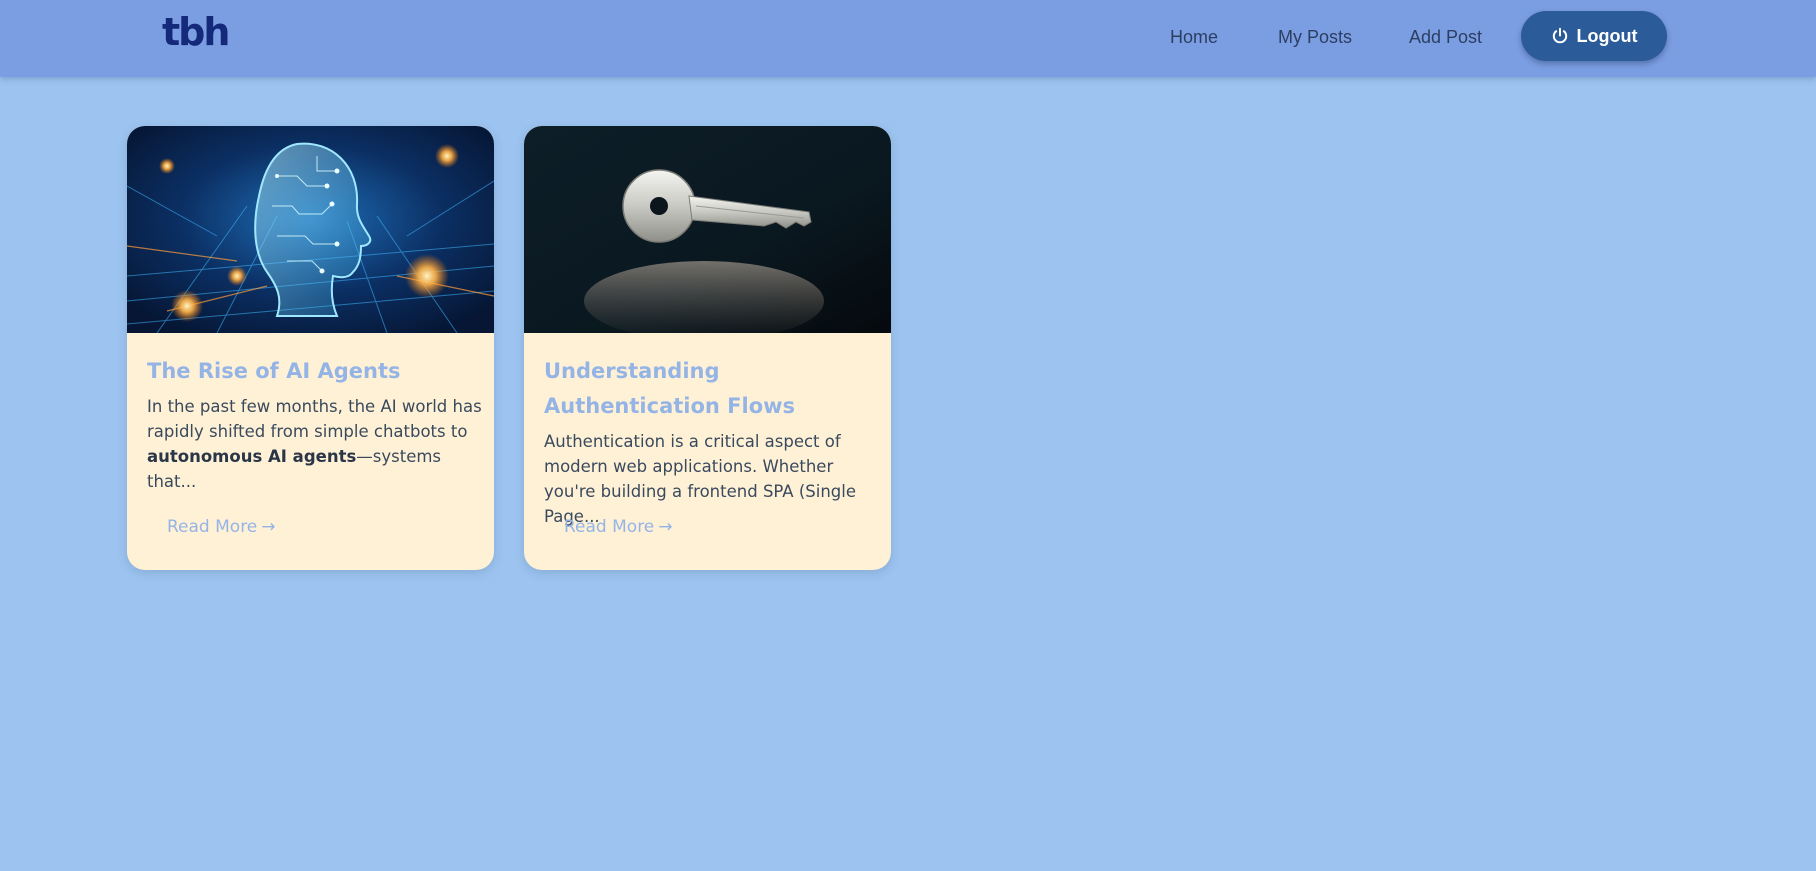 The image size is (1816, 871). Describe the element at coordinates (1315, 37) in the screenshot. I see `nav-my-posts-link: My Posts` at that location.